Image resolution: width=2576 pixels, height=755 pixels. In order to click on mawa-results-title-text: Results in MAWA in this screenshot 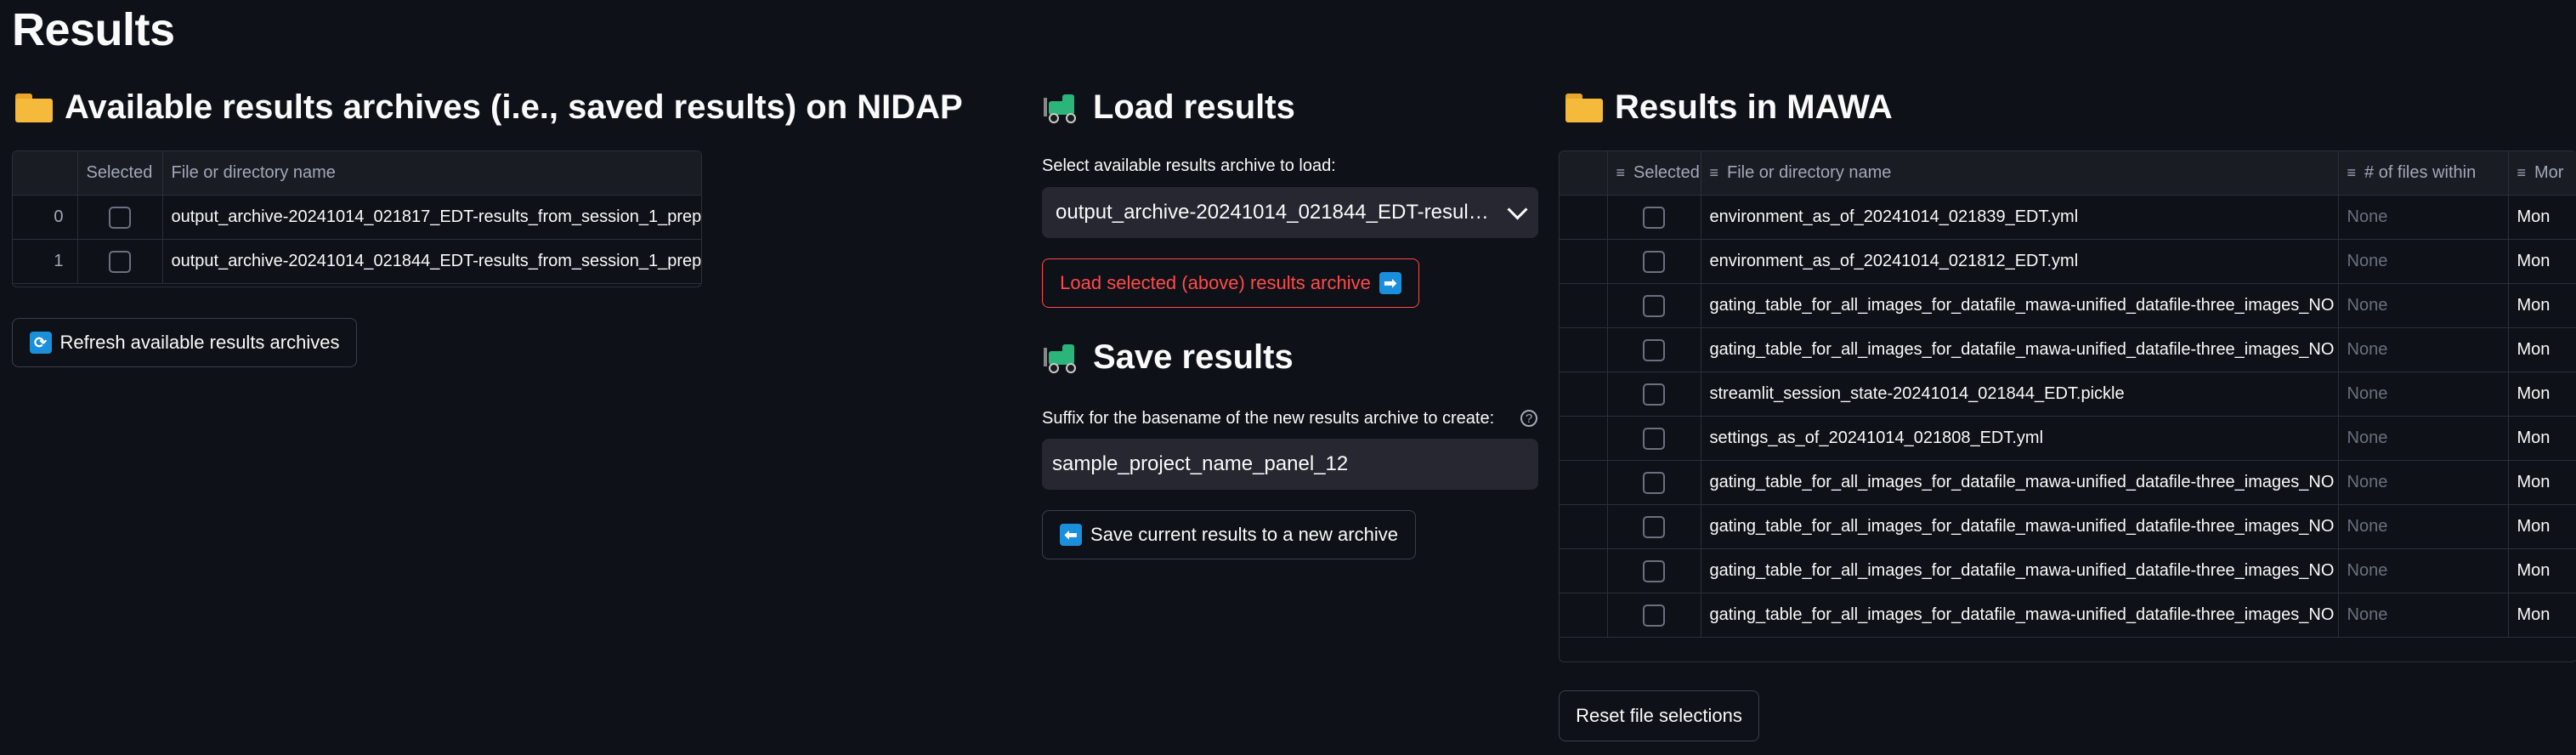, I will do `click(1754, 107)`.